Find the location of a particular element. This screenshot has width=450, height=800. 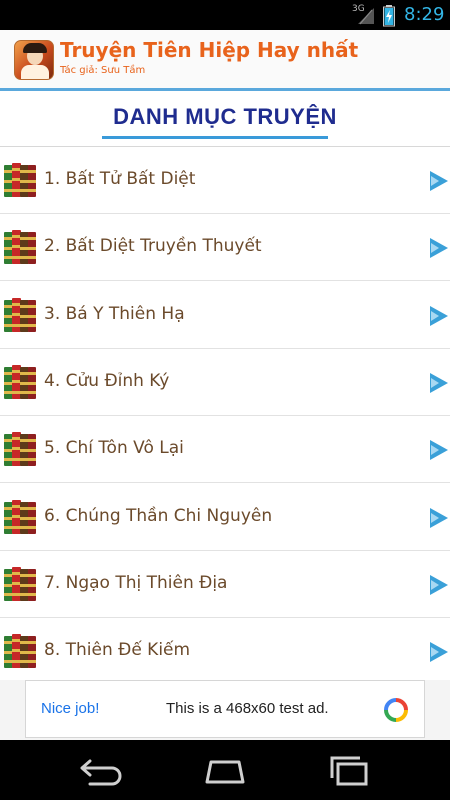

story-title: 5. Chí Tôn Vô Lại is located at coordinates (114, 448).